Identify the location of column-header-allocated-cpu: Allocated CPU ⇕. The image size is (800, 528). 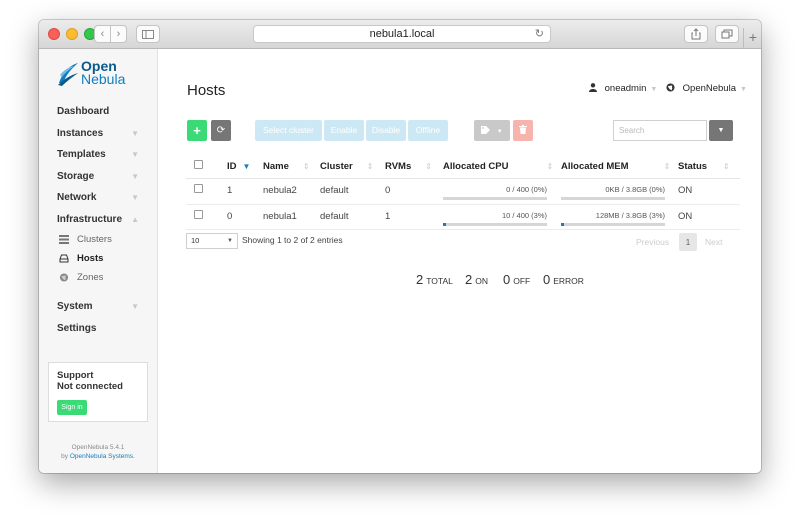
(498, 168).